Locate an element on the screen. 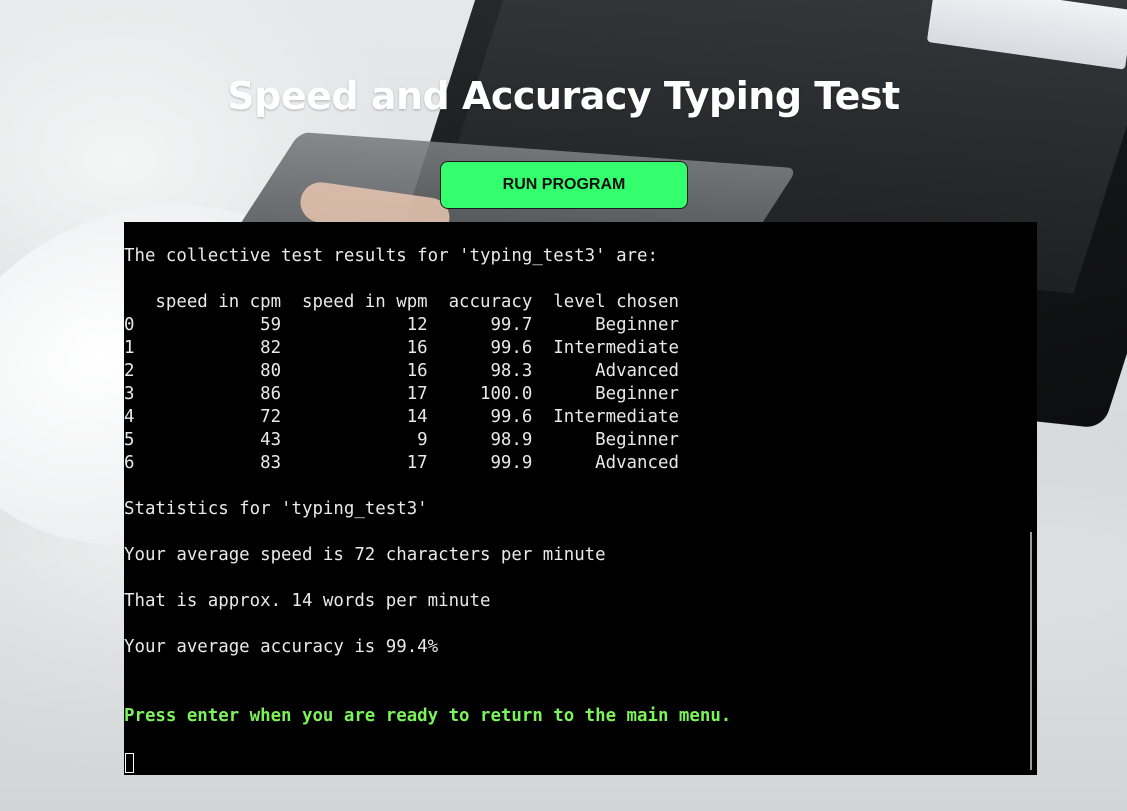  terminal-scrollbar is located at coordinates (1031, 651).